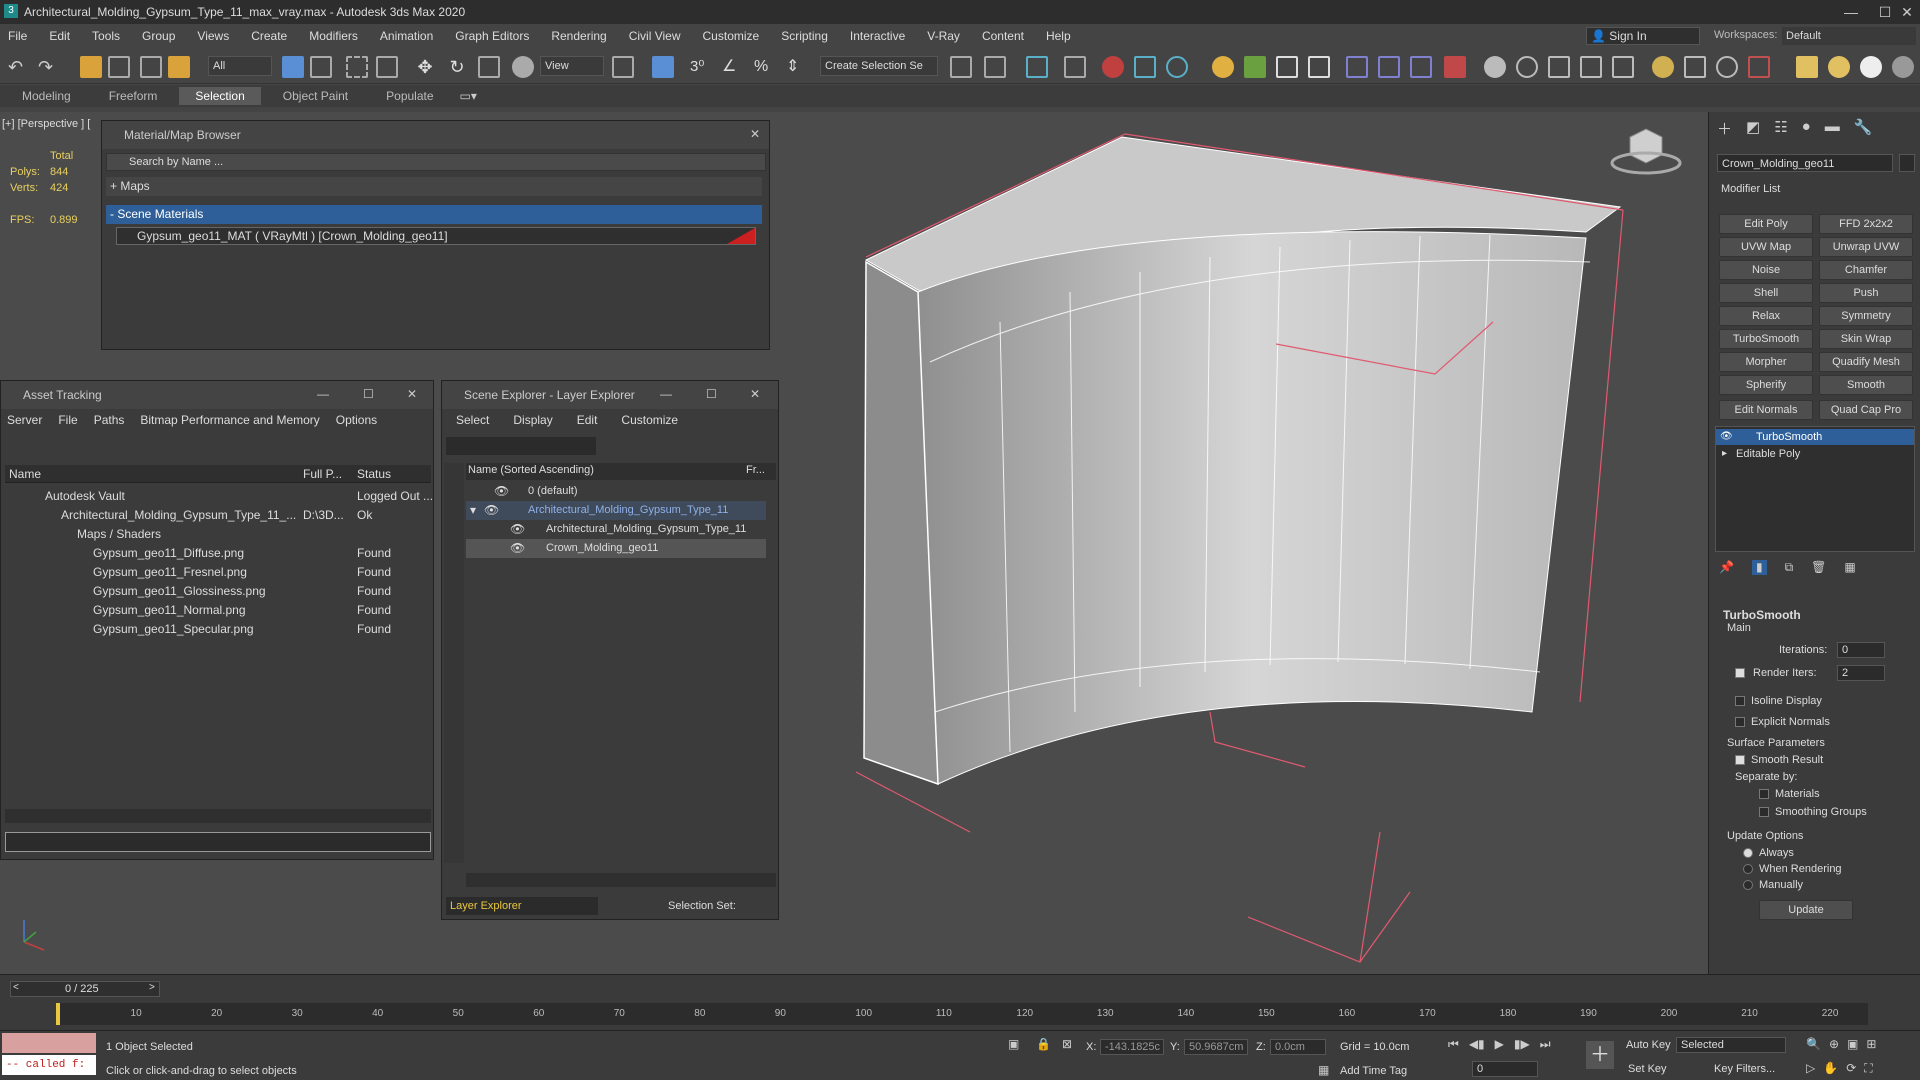  I want to click on scale-icon, so click(489, 67).